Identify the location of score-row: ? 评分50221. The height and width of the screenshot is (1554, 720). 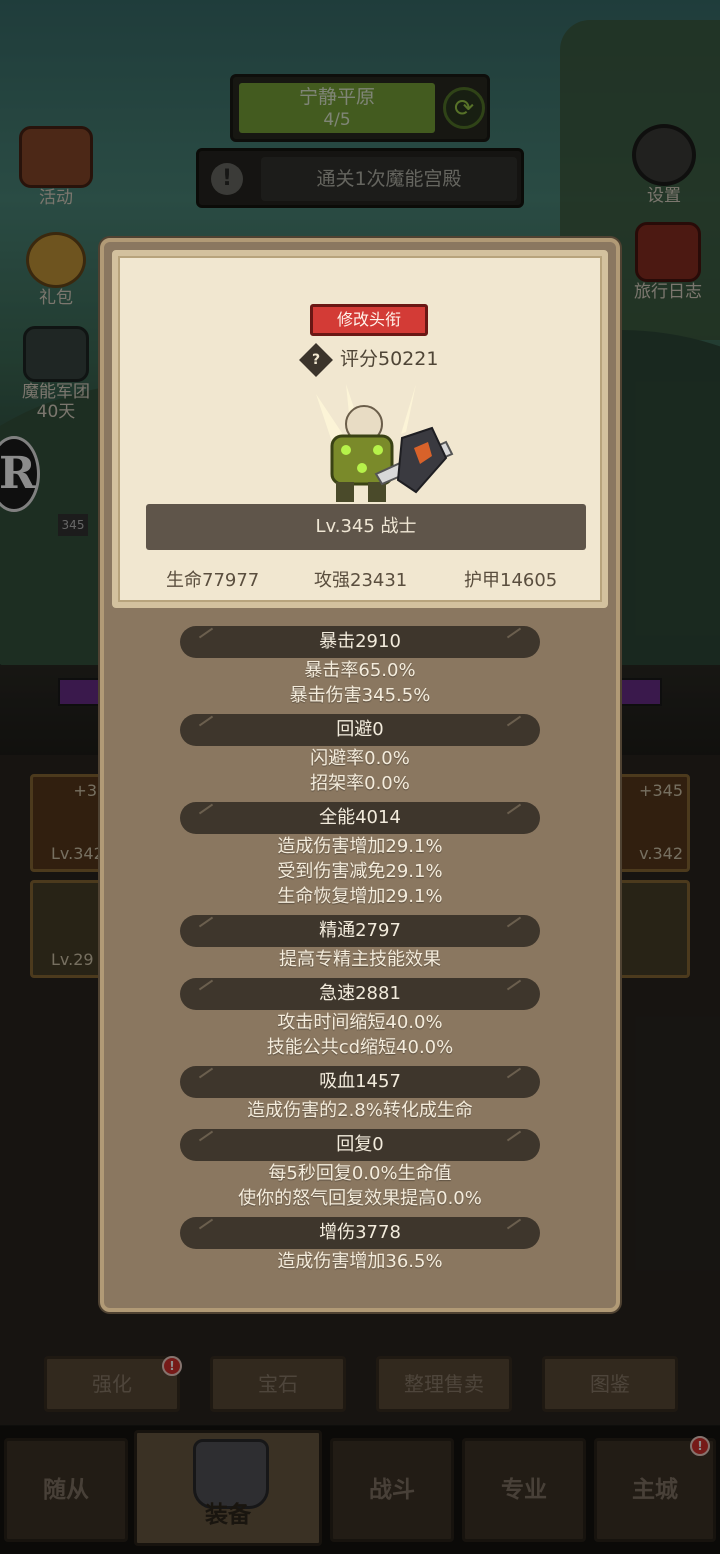
(378, 359).